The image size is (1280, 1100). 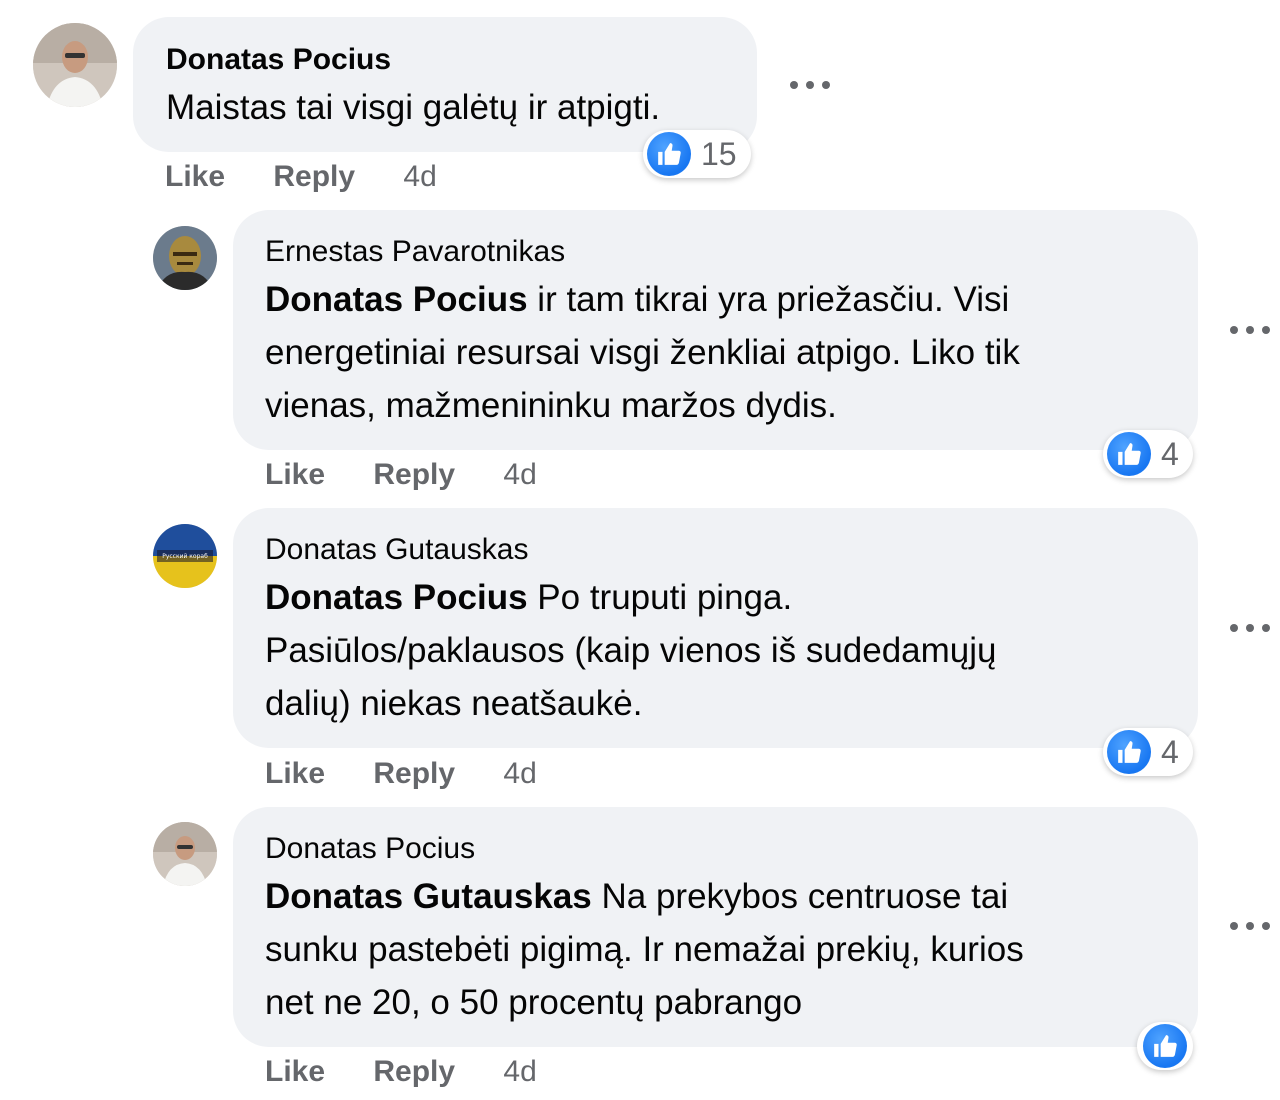 I want to click on comment-author: Ernestas Pavarotnikas, so click(x=716, y=252).